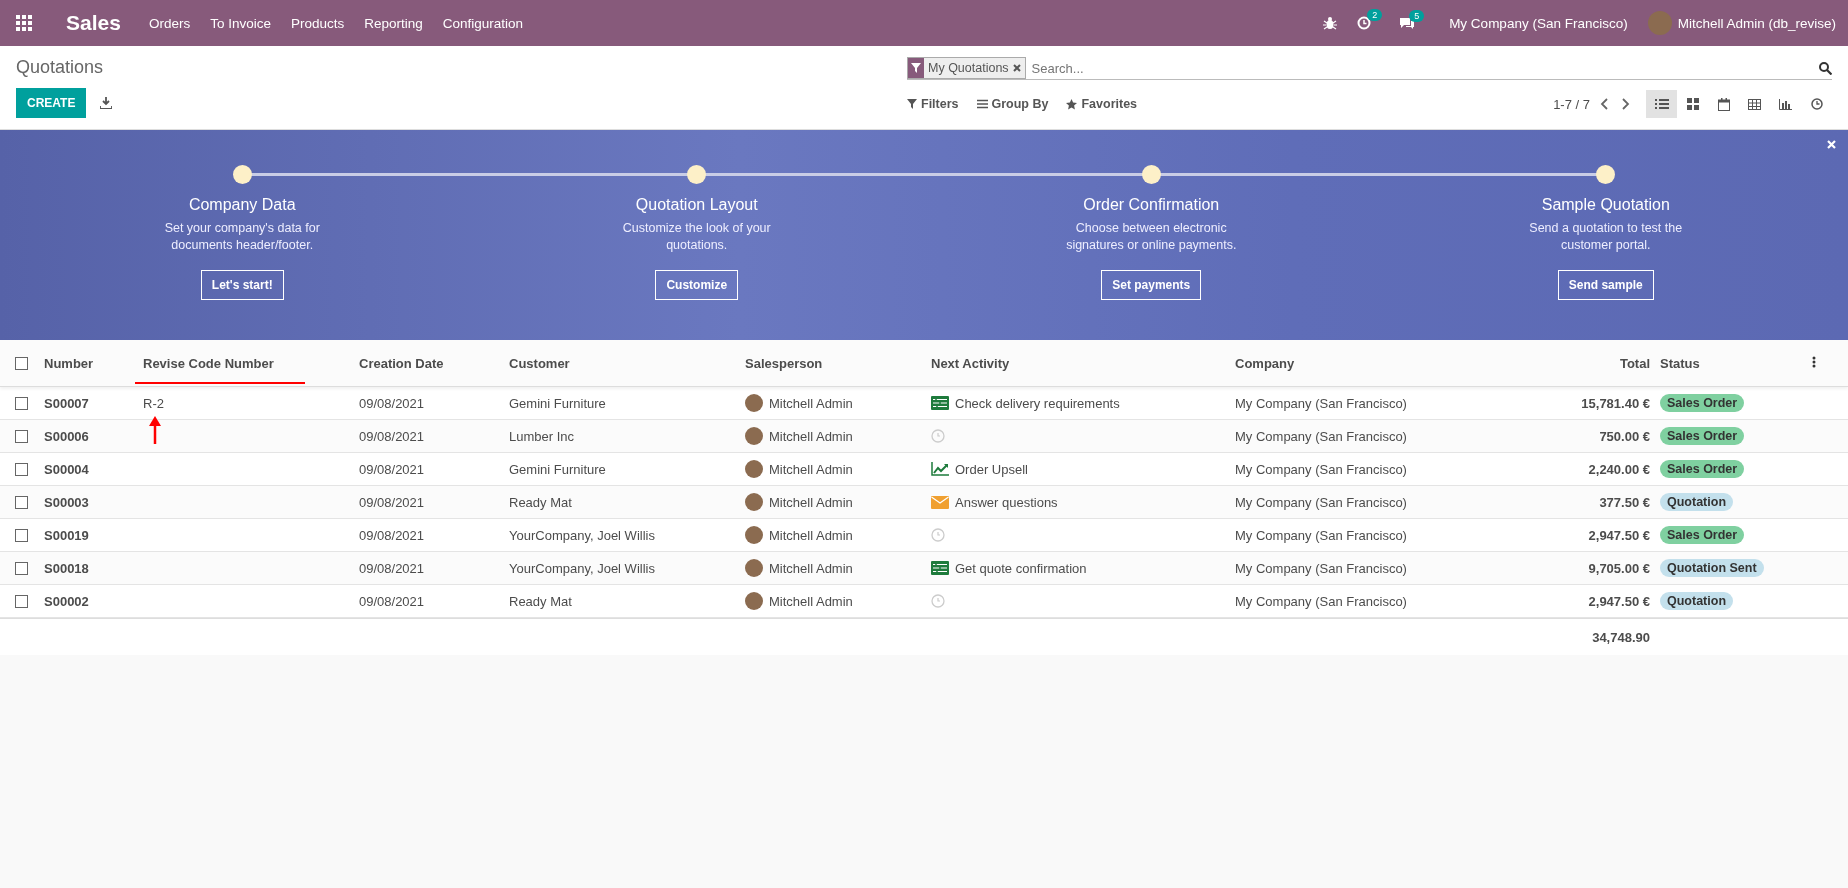 The image size is (1848, 888). I want to click on download-icon, so click(106, 103).